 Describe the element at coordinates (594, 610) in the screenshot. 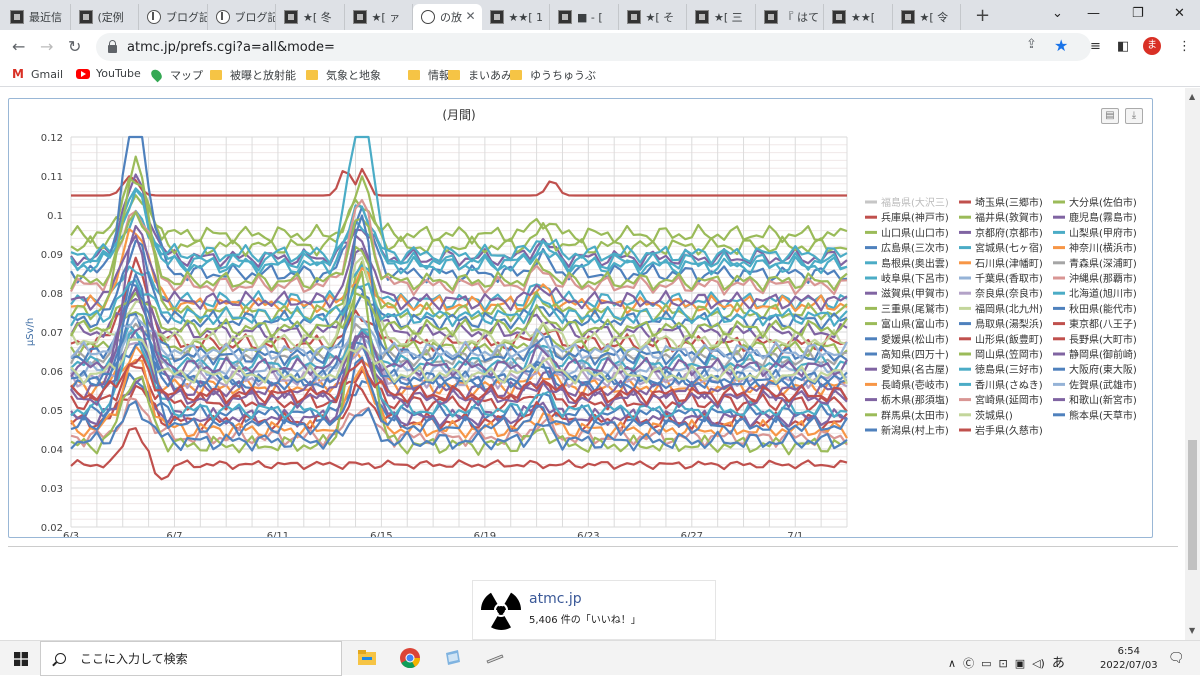

I see `facebook-like-box: atmc.jp 5,406 件の「いいね！」` at that location.